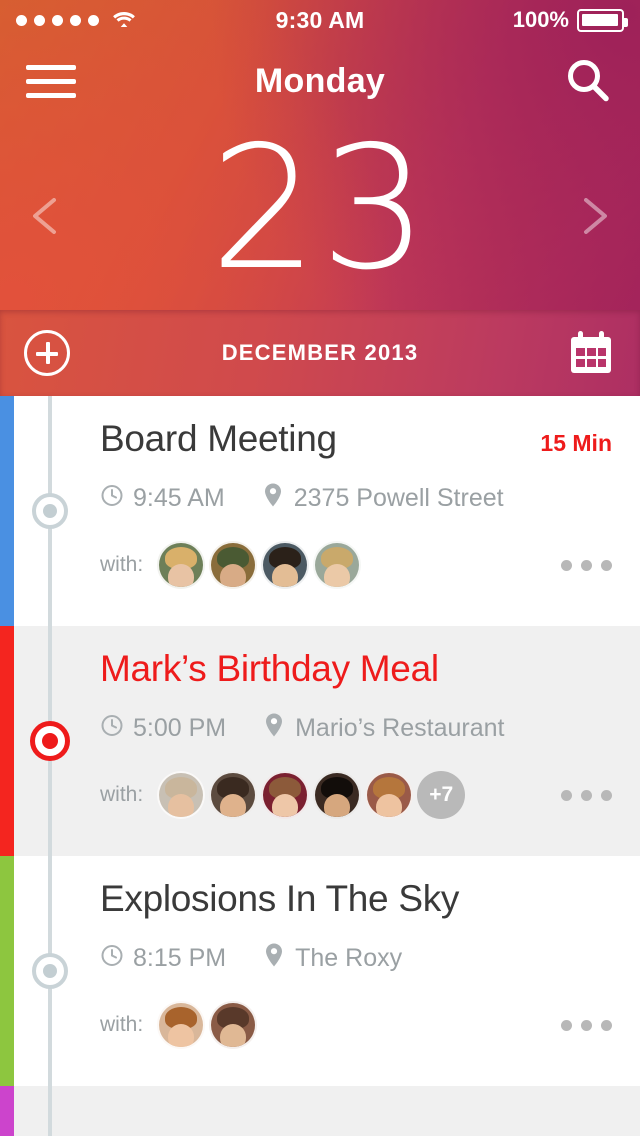 This screenshot has height=1136, width=640. What do you see at coordinates (398, 498) in the screenshot?
I see `event-location-label: 2375 Powell Street` at bounding box center [398, 498].